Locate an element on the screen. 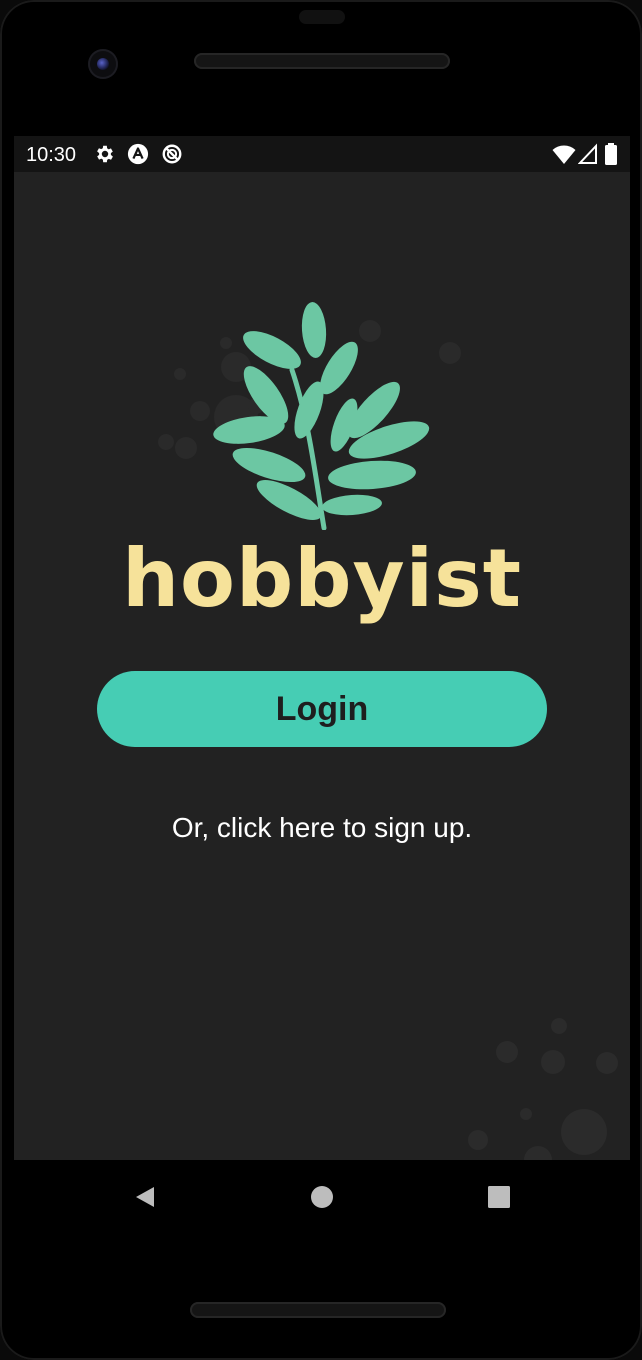 The height and width of the screenshot is (1360, 642). recents-square-icon is located at coordinates (499, 1197).